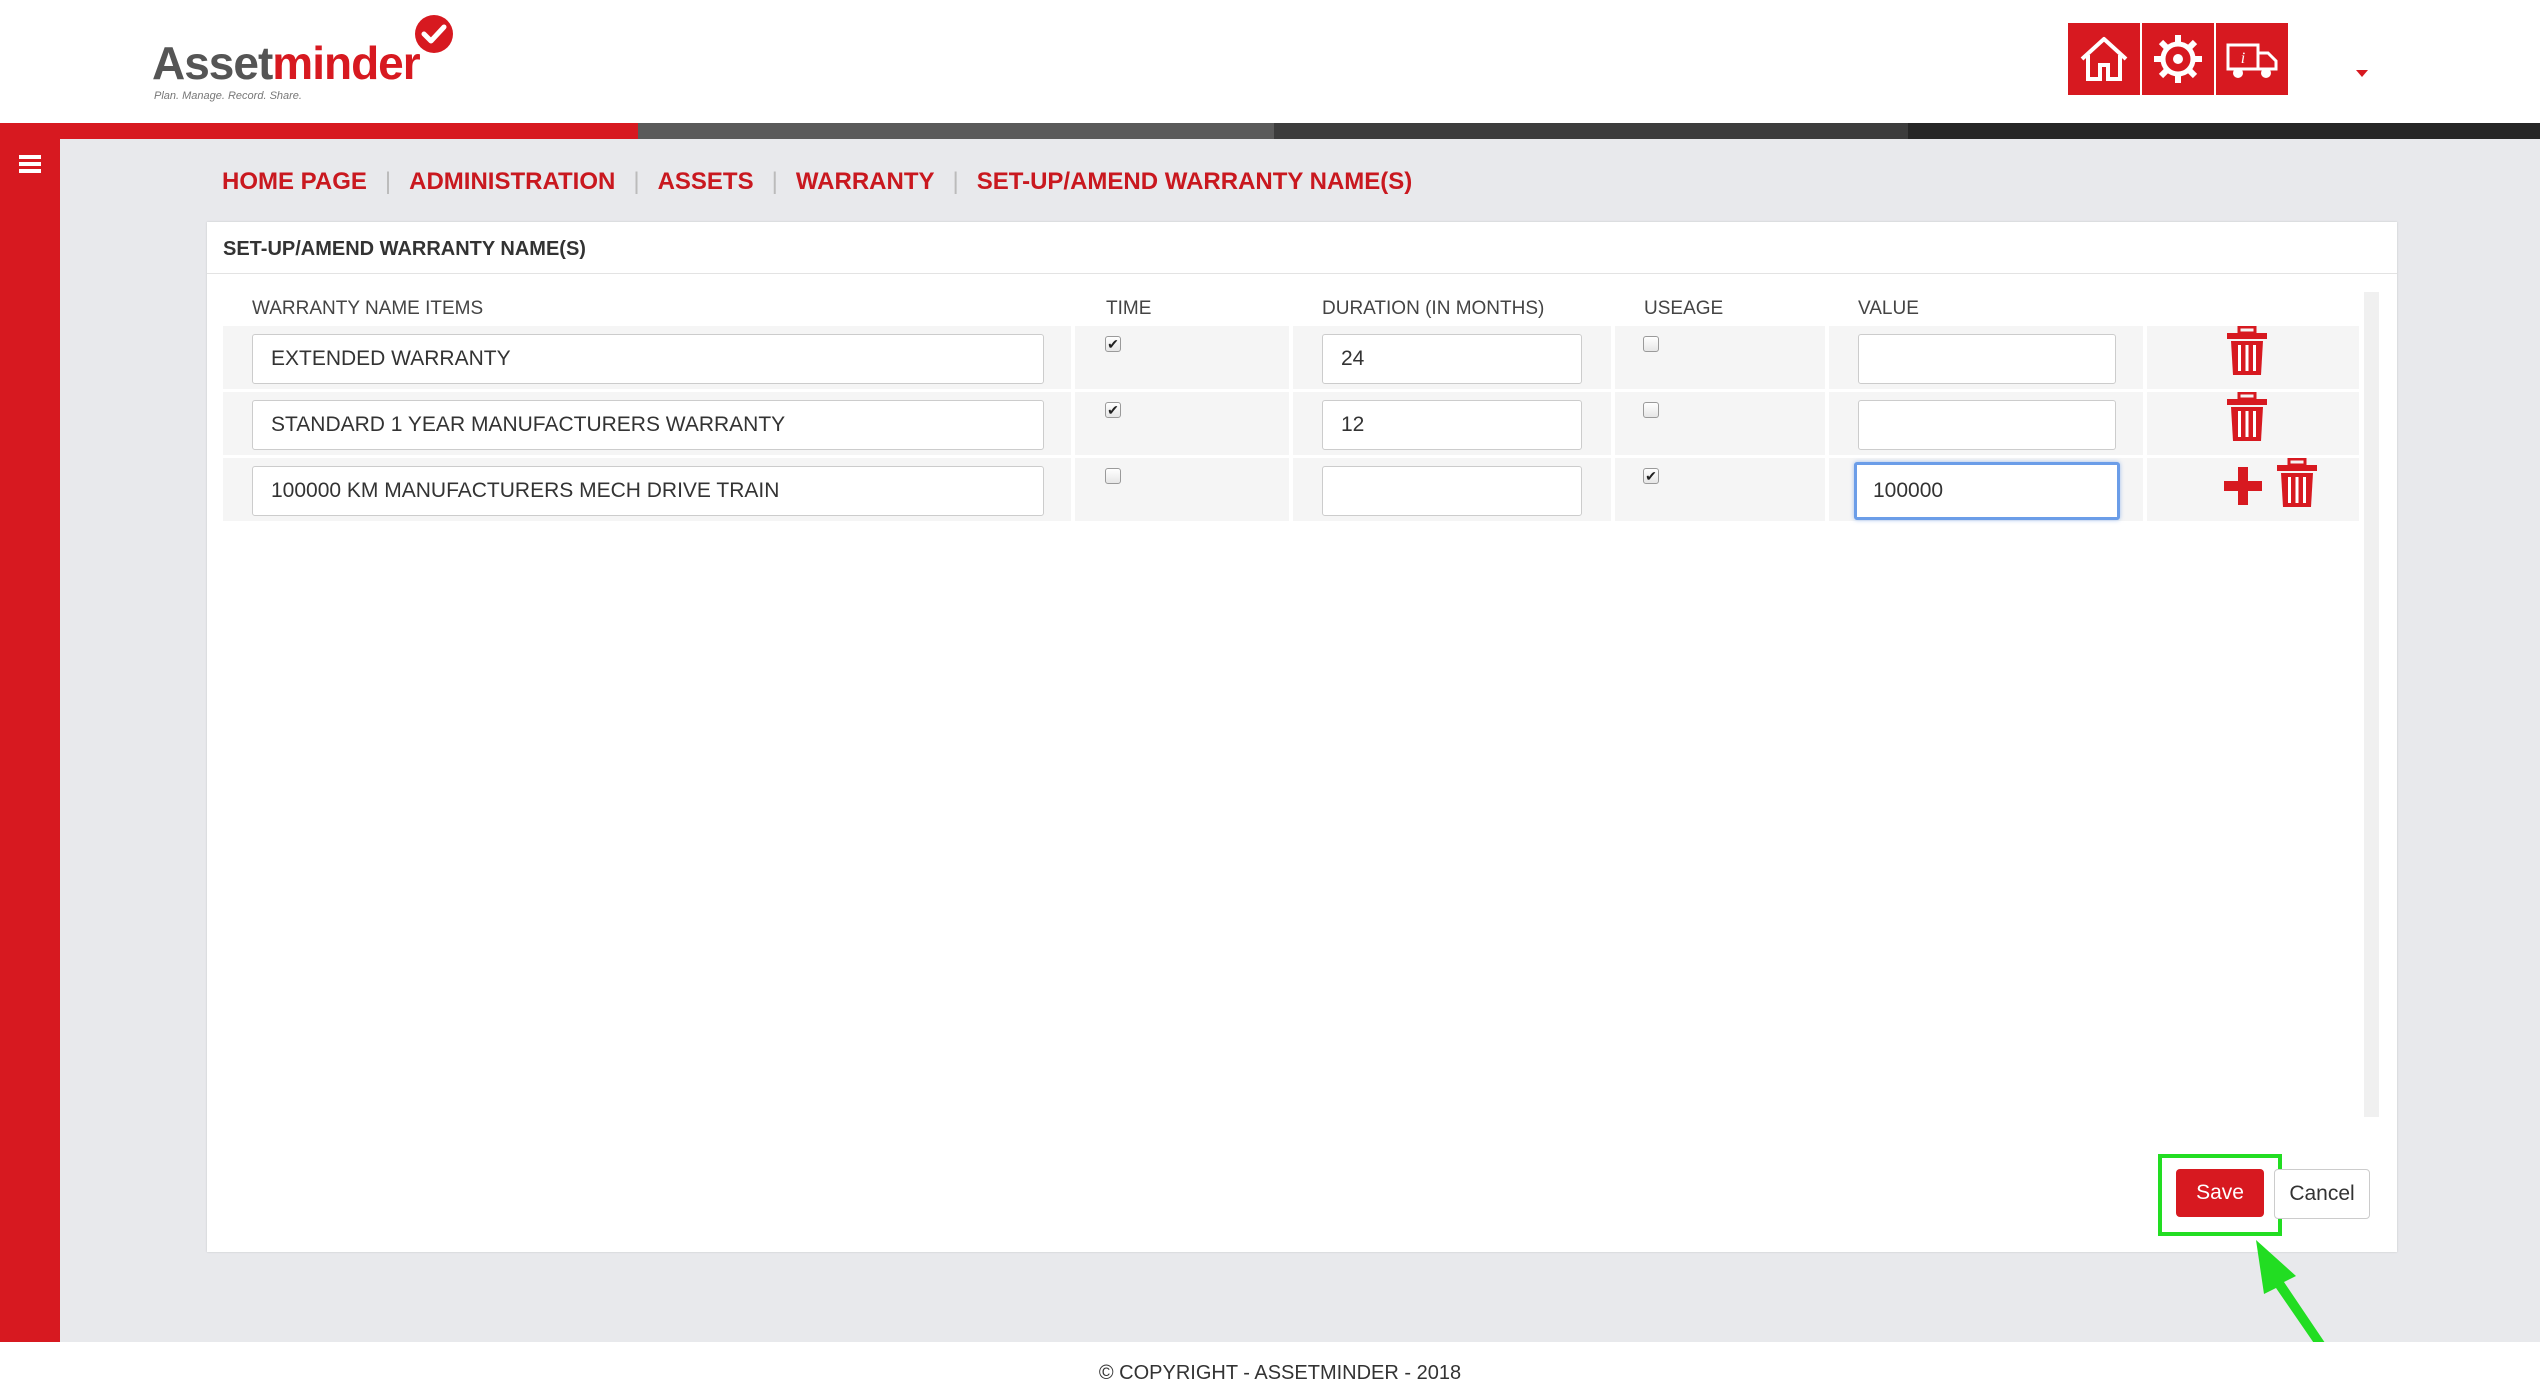 This screenshot has width=2540, height=1396. What do you see at coordinates (648, 359) in the screenshot?
I see `warranty-name-input: EXTENDED WARRANTY` at bounding box center [648, 359].